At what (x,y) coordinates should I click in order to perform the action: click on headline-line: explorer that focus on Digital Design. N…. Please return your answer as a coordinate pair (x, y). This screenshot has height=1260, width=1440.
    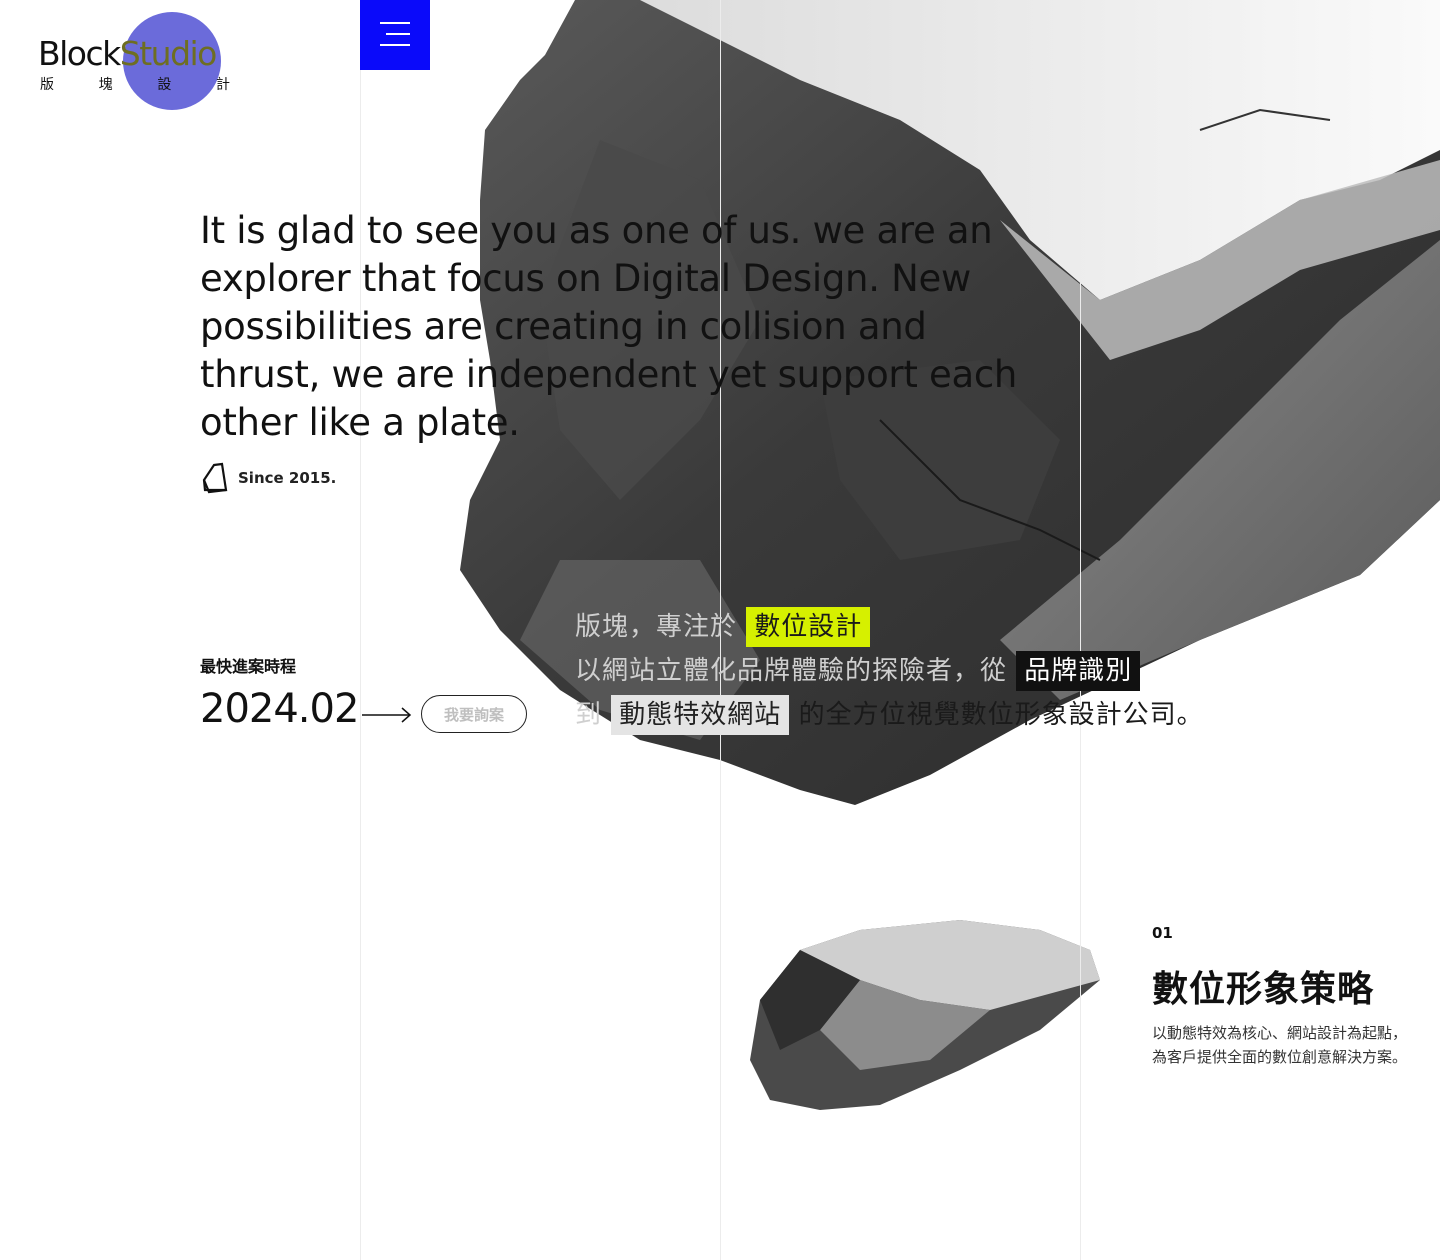
    Looking at the image, I should click on (585, 278).